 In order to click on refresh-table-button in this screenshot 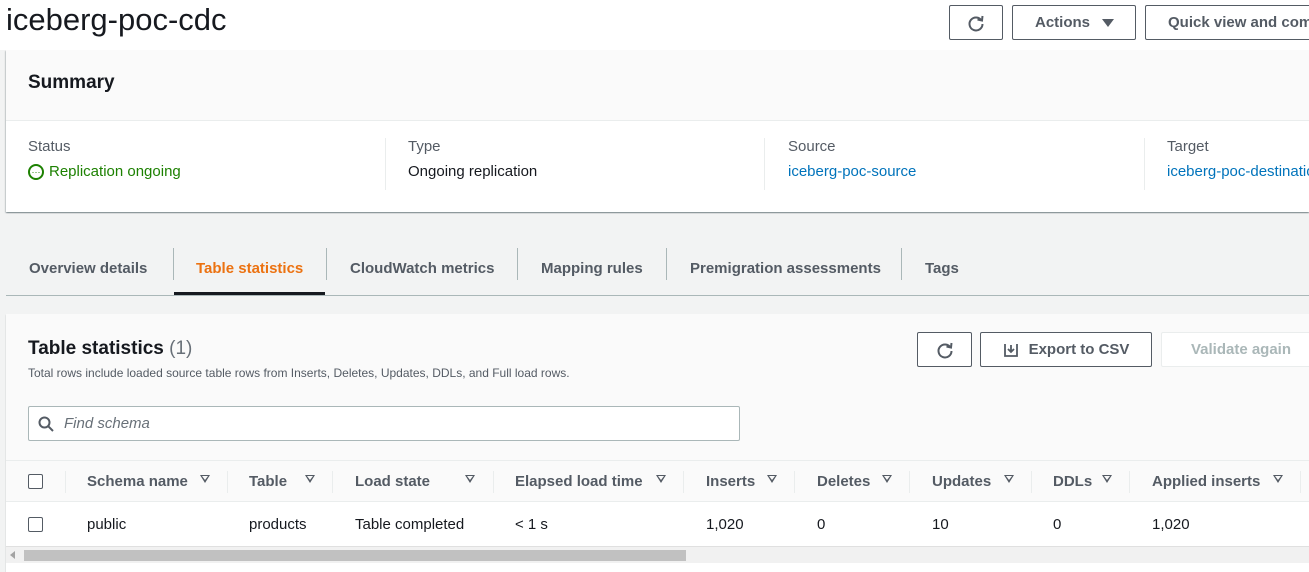, I will do `click(944, 349)`.